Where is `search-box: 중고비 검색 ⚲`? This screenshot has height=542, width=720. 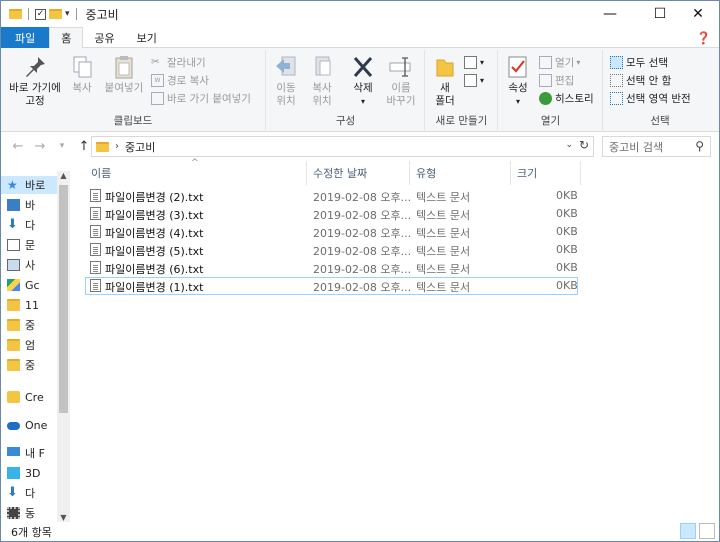 search-box: 중고비 검색 ⚲ is located at coordinates (656, 146).